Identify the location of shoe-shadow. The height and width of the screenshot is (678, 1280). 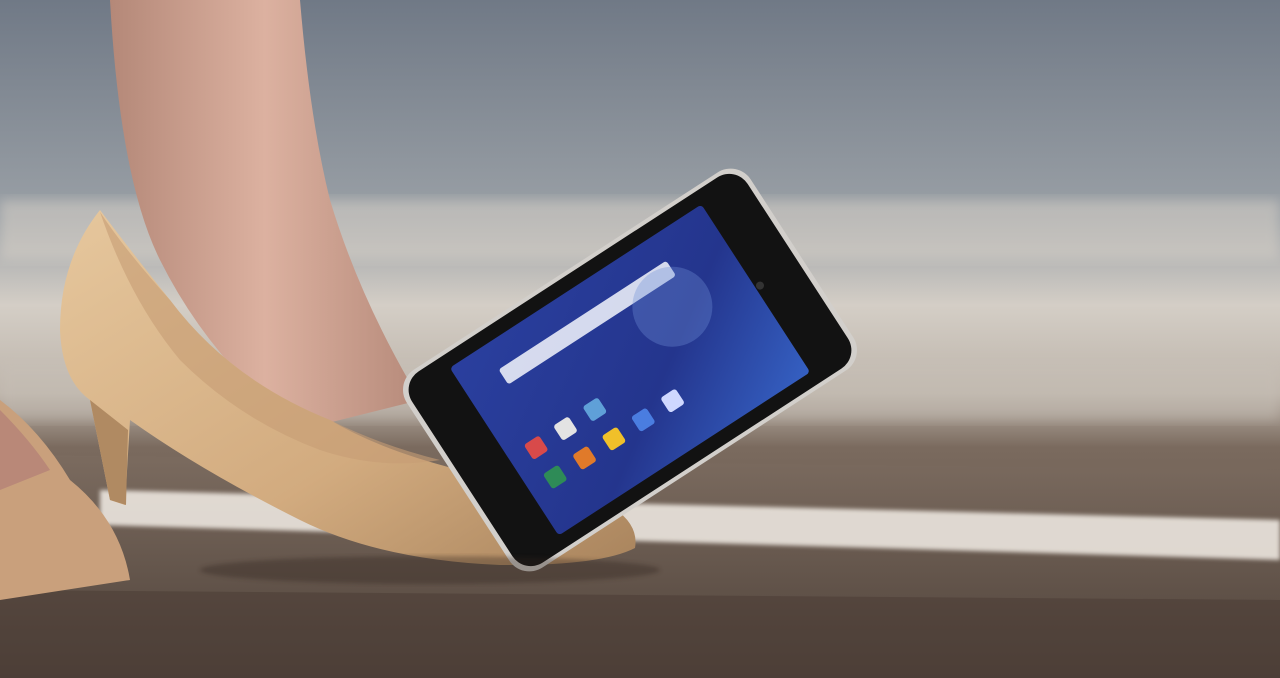
(430, 570).